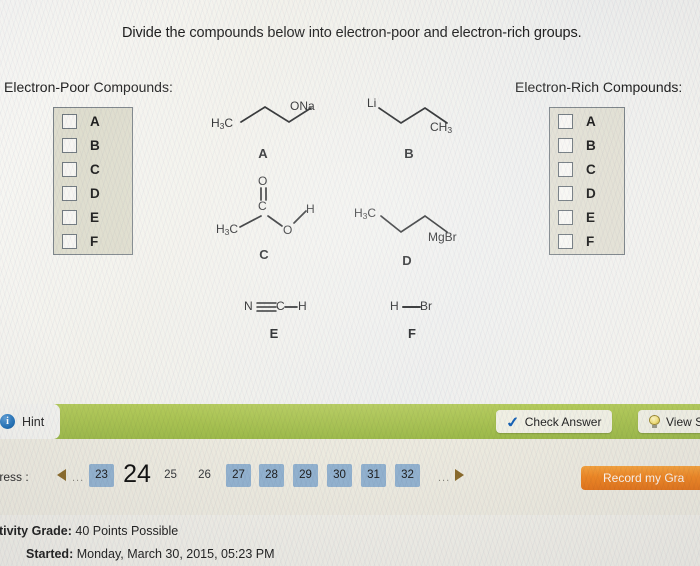 Image resolution: width=700 pixels, height=566 pixels. I want to click on activity-started-title: Started:, so click(50, 554).